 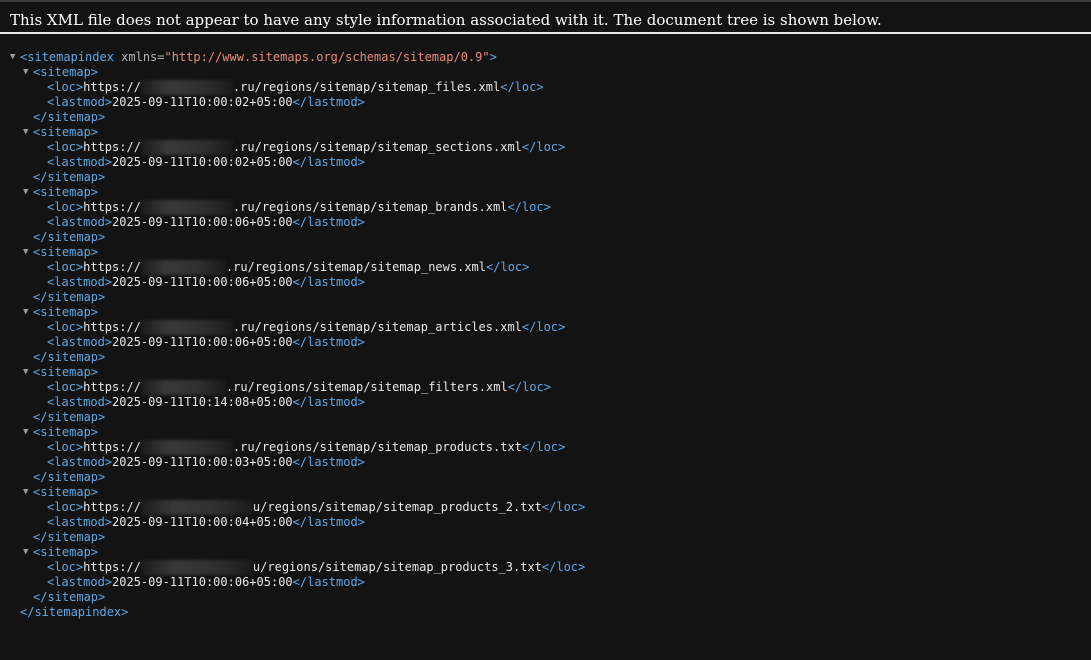 I want to click on loc-url-suffix: u/regions/sitemap/sitemap_products_3.txt, so click(x=397, y=567).